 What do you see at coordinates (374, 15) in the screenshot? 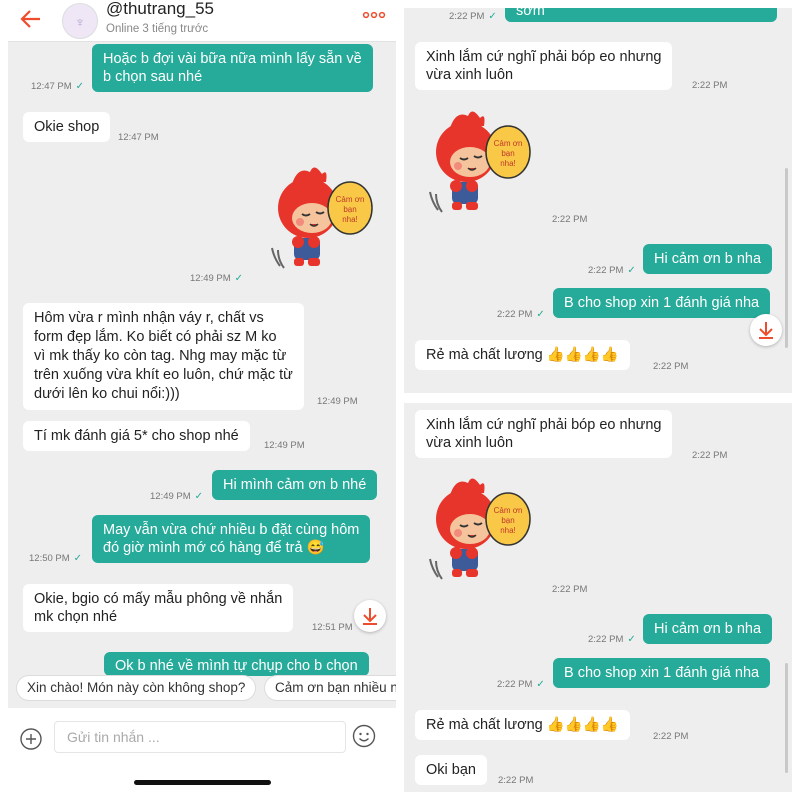
I see `more-options-icon` at bounding box center [374, 15].